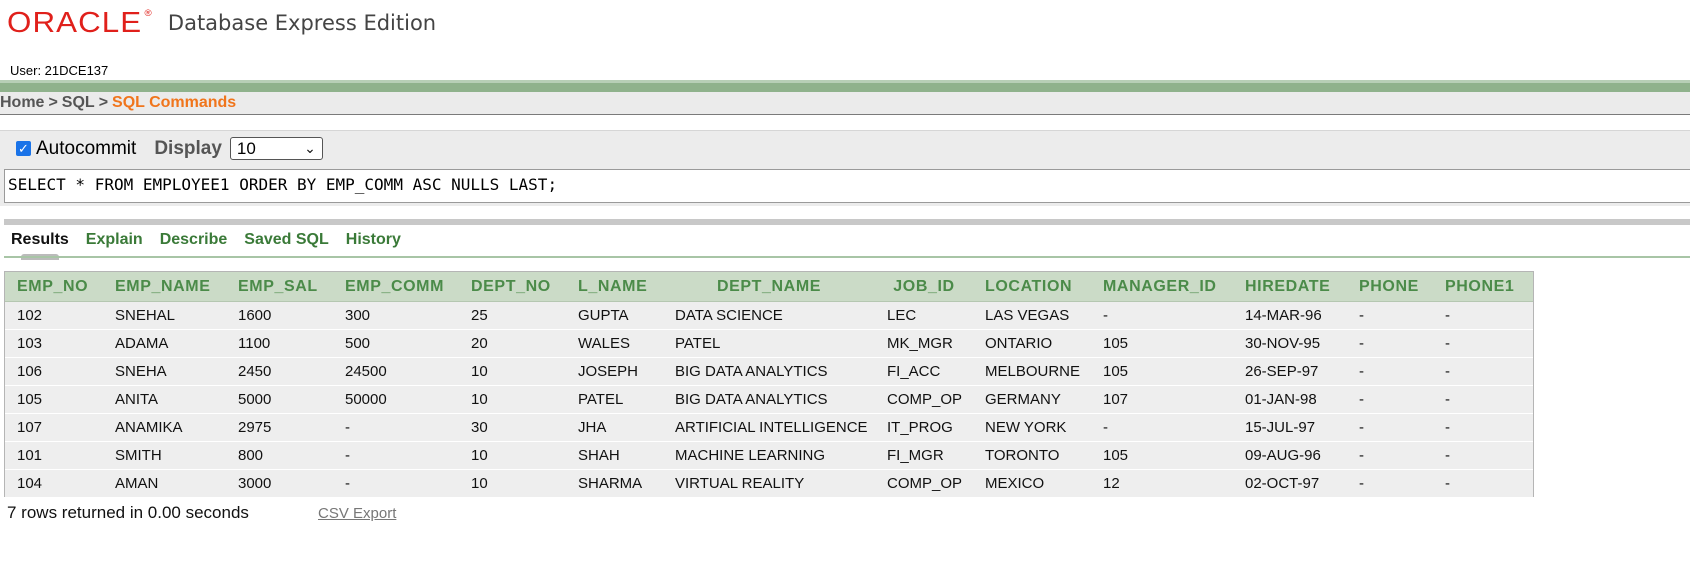 The height and width of the screenshot is (583, 1690). Describe the element at coordinates (59, 70) in the screenshot. I see `current-user: User: 21DCE137` at that location.